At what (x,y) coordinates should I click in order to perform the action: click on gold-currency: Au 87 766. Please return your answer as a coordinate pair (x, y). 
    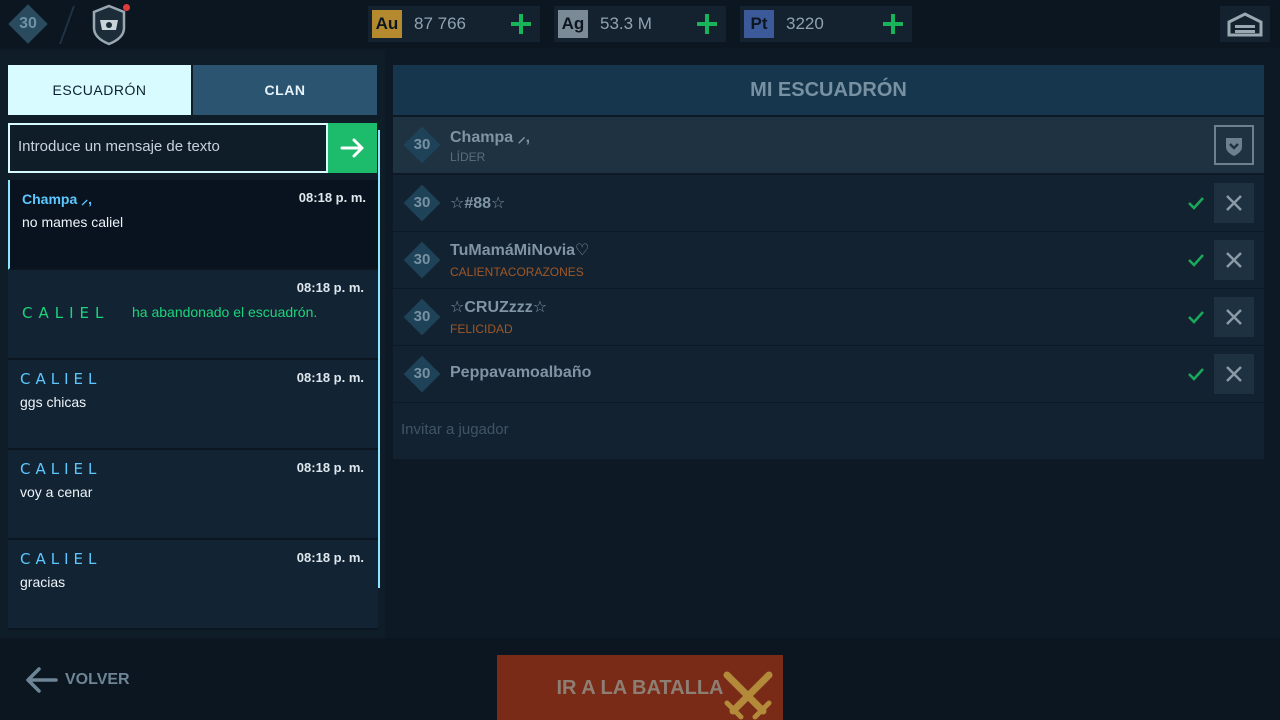
    Looking at the image, I should click on (454, 24).